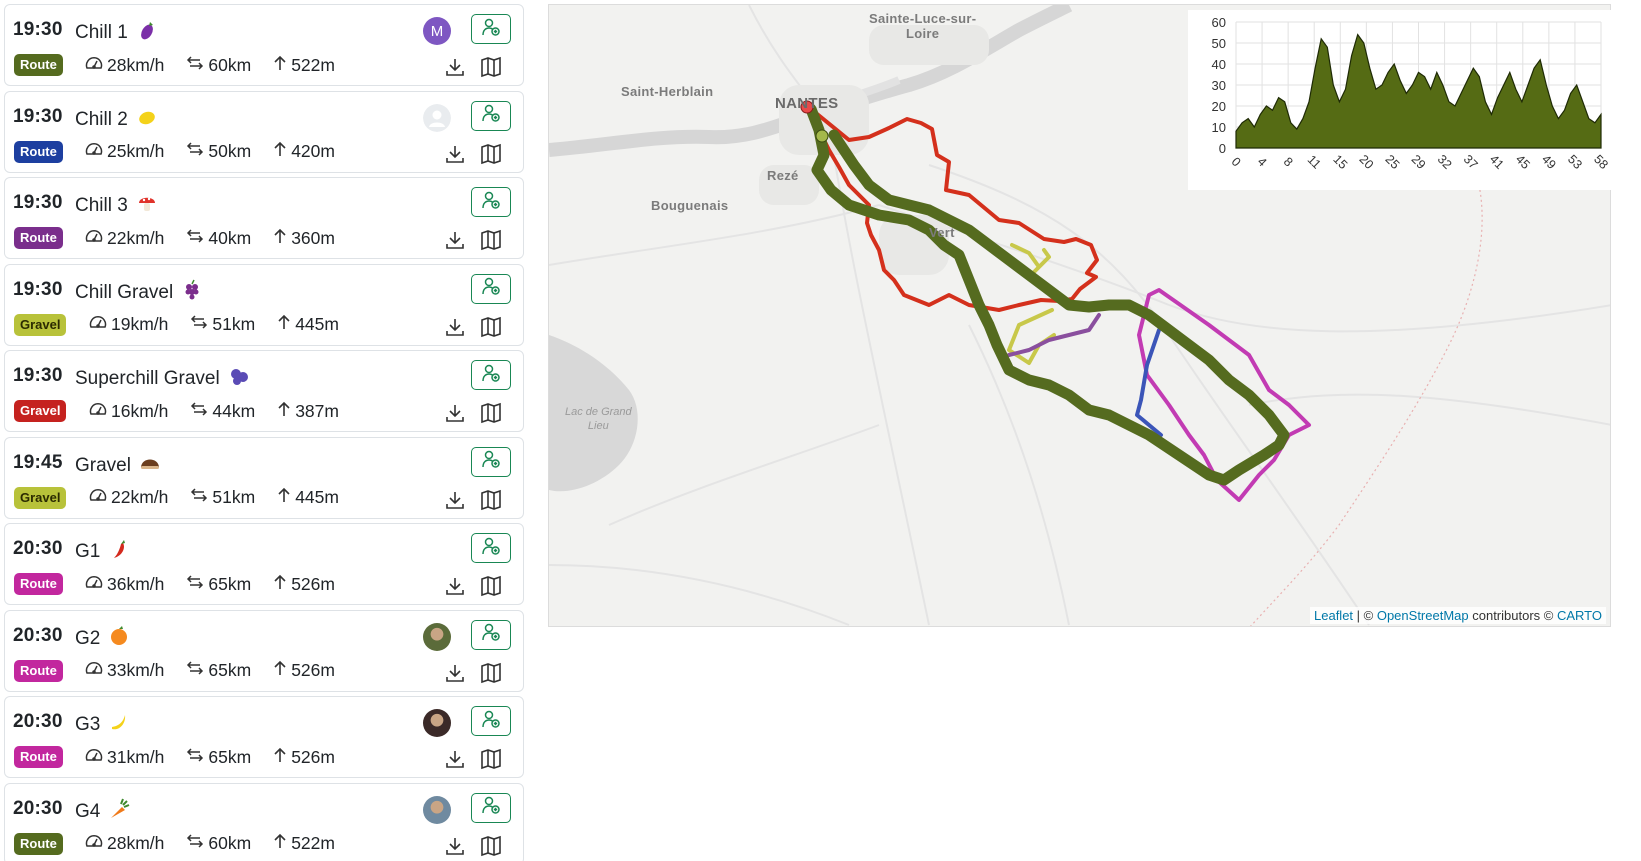 The width and height of the screenshot is (1641, 861). Describe the element at coordinates (598, 419) in the screenshot. I see `map-label-lake: Lac de Grand Lieu` at that location.